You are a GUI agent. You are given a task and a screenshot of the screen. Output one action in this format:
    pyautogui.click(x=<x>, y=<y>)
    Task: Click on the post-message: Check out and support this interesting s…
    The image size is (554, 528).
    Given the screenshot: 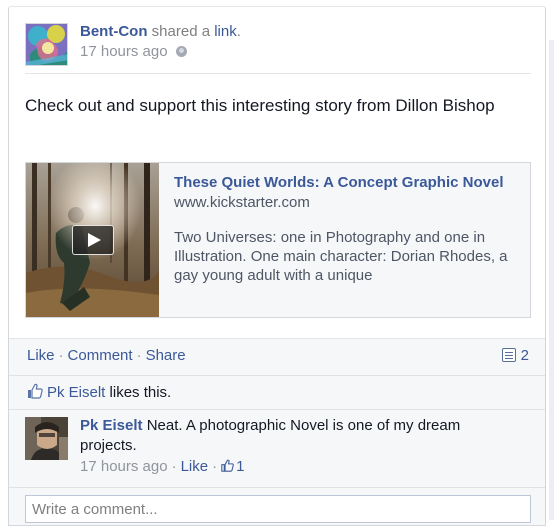 What is the action you would take?
    pyautogui.click(x=260, y=105)
    